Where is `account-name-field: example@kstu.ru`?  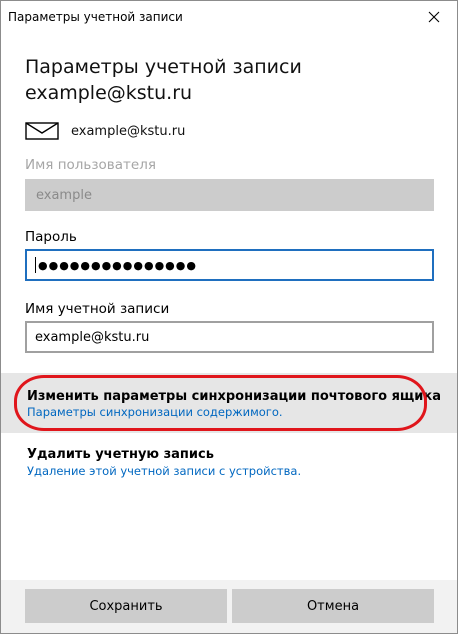
account-name-field: example@kstu.ru is located at coordinates (229, 337).